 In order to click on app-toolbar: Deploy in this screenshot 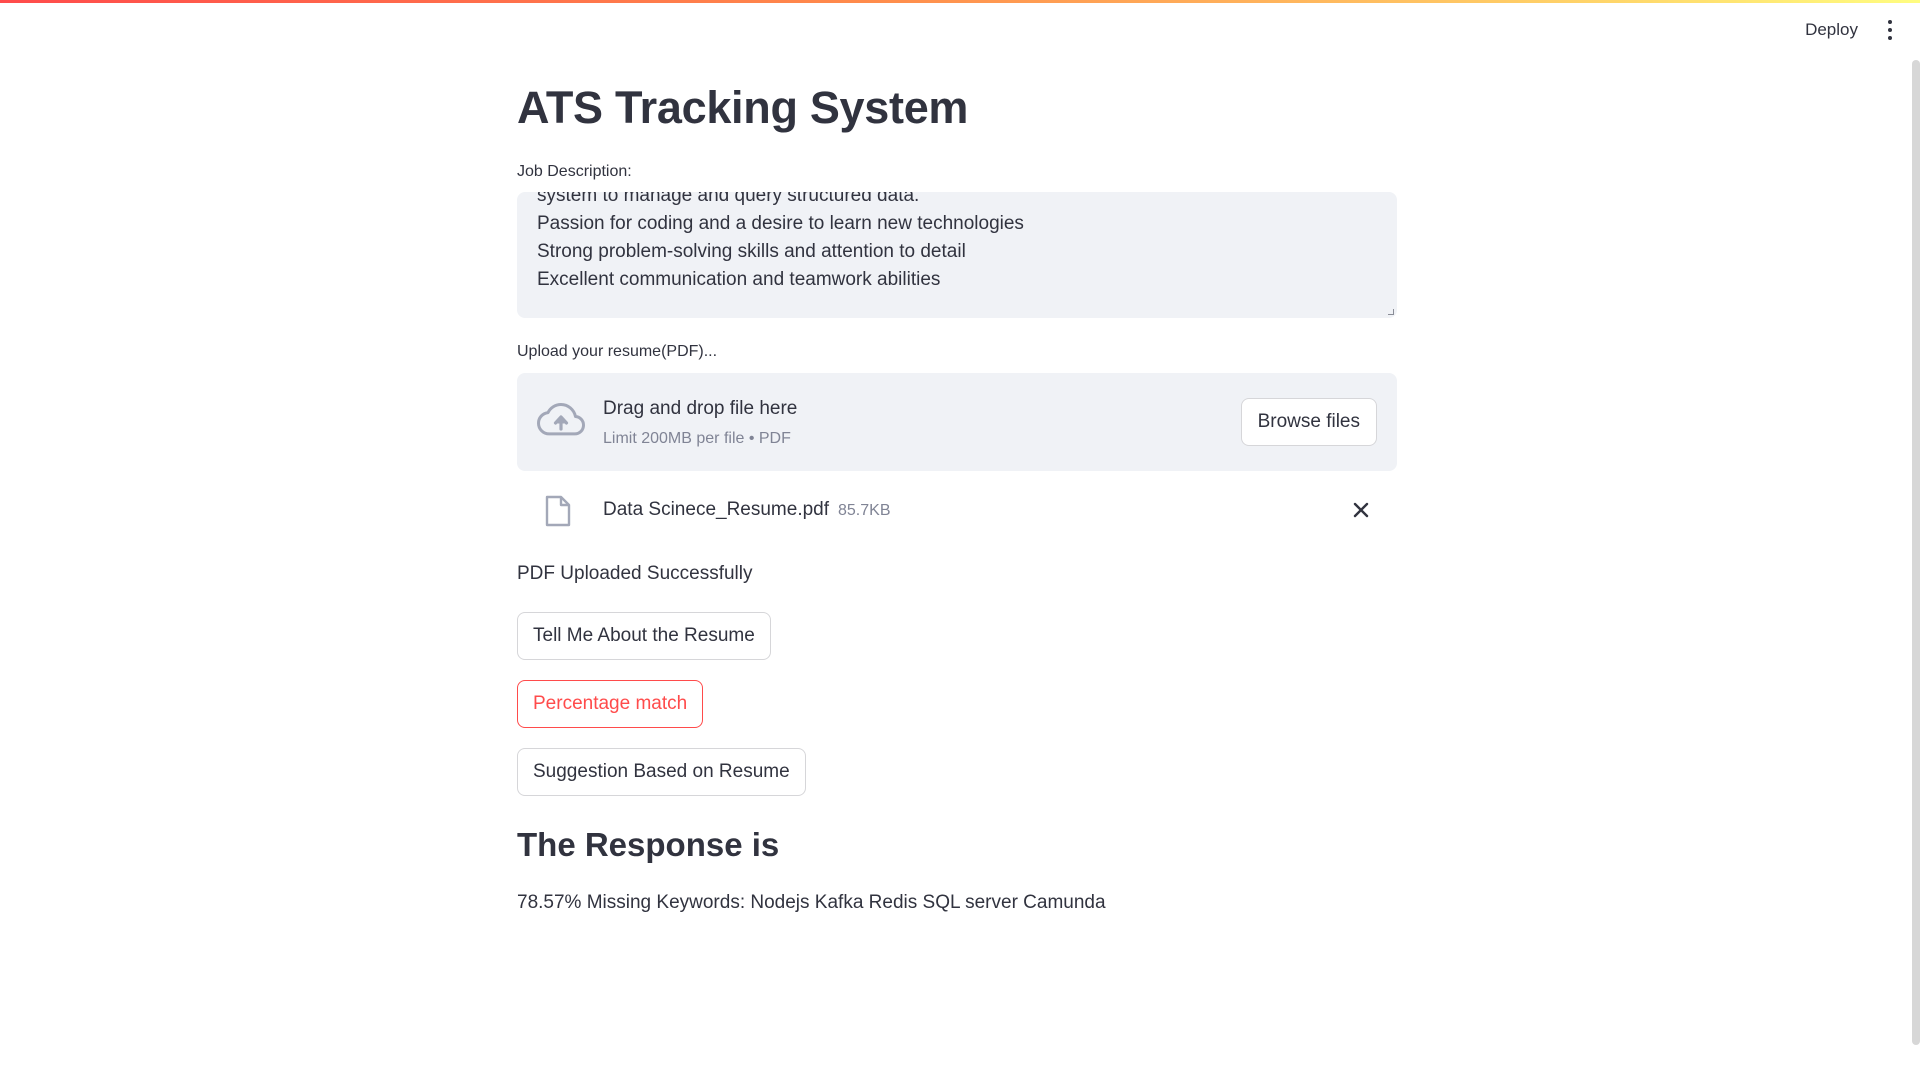, I will do `click(1856, 30)`.